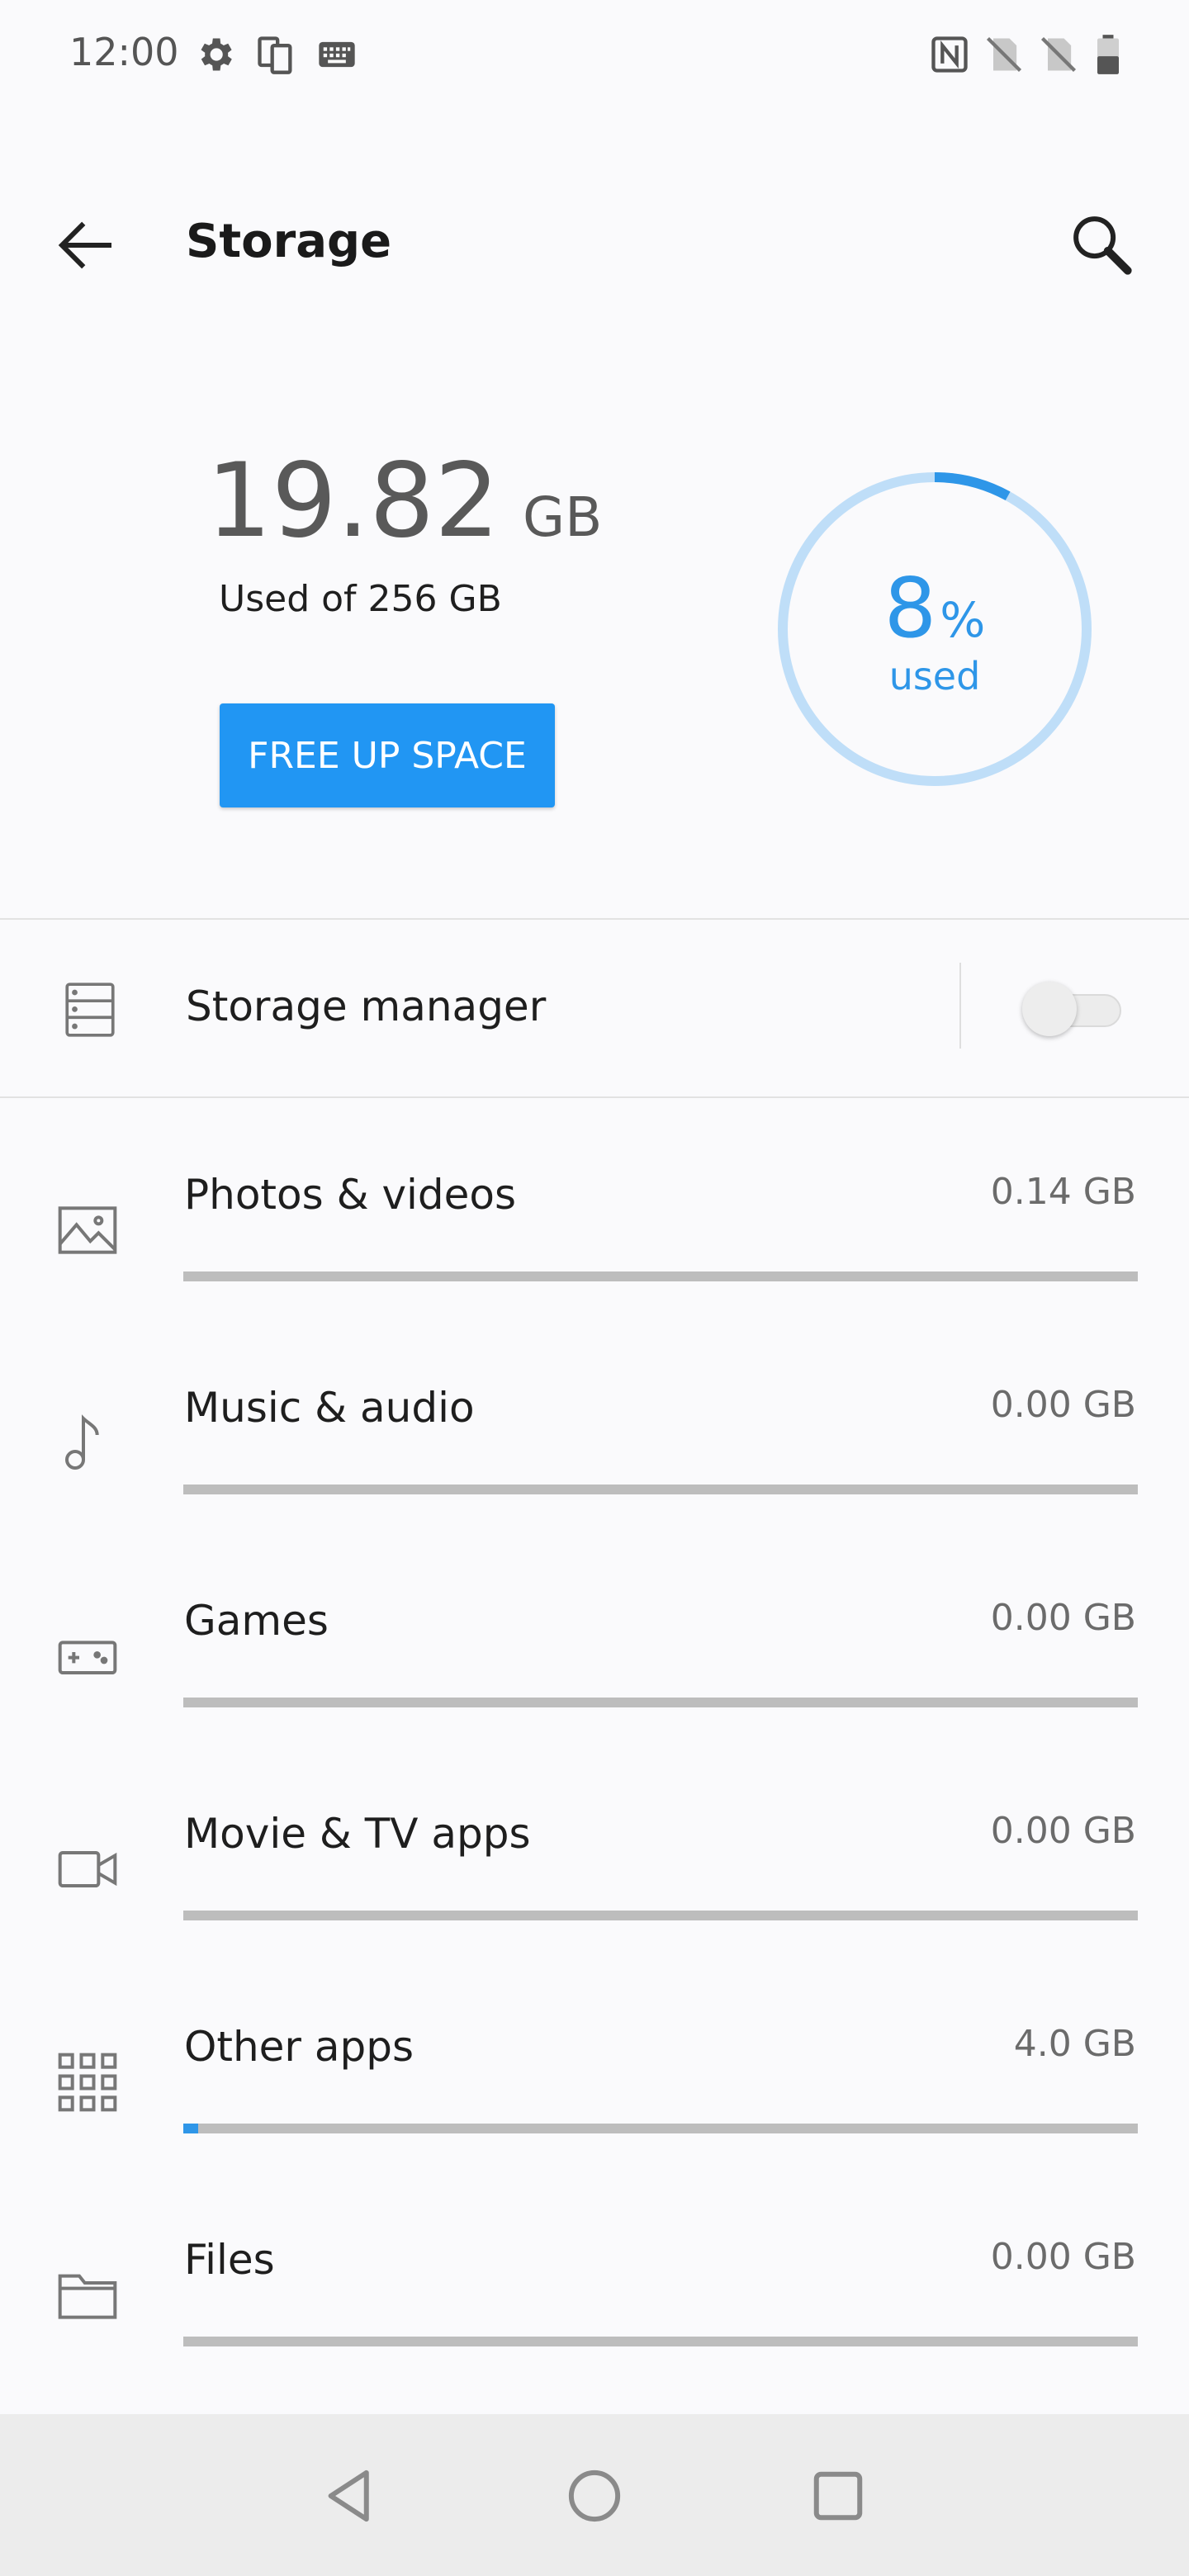 The height and width of the screenshot is (2576, 1189). What do you see at coordinates (190, 2128) in the screenshot?
I see `category-bar-fill` at bounding box center [190, 2128].